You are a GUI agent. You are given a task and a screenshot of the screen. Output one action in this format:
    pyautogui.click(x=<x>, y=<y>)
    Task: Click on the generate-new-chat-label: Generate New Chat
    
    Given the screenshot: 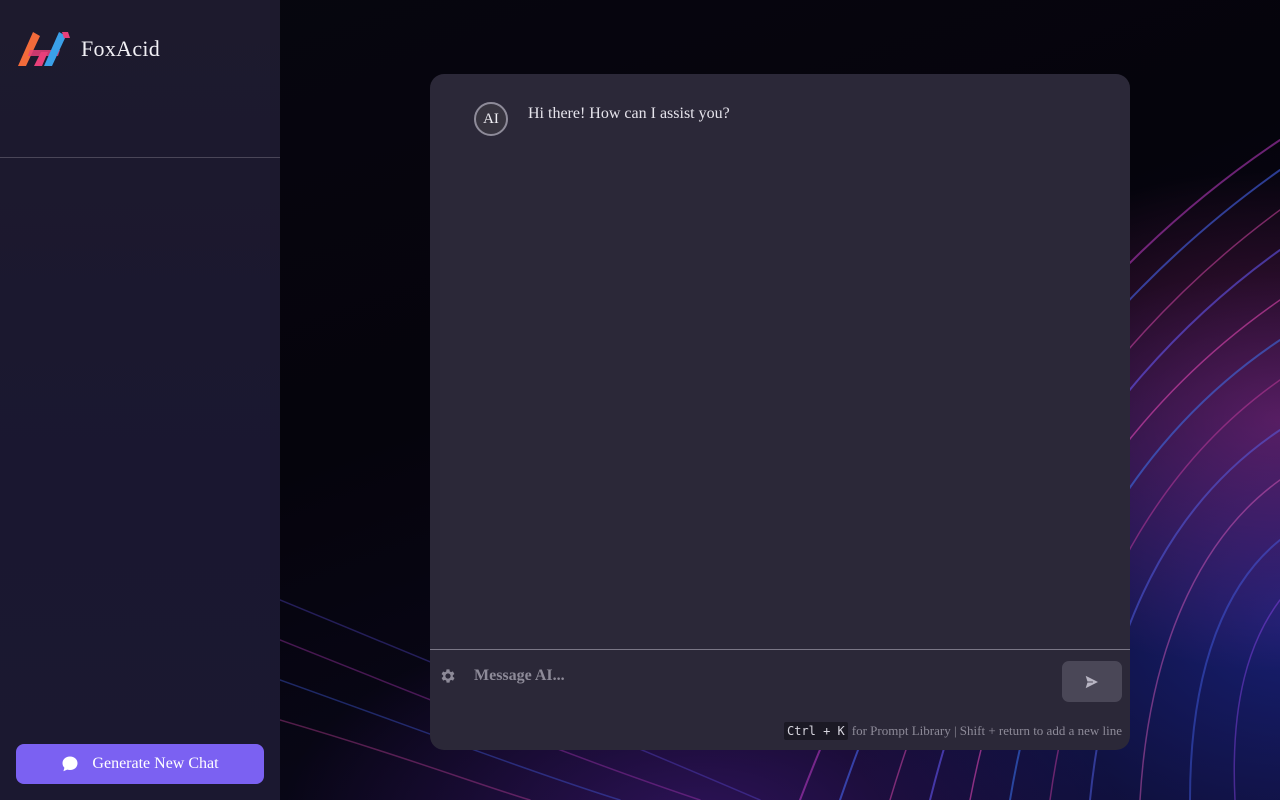 What is the action you would take?
    pyautogui.click(x=155, y=763)
    